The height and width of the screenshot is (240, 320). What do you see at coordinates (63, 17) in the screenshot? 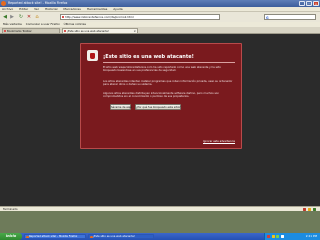
I see `site-favicon-icon` at bounding box center [63, 17].